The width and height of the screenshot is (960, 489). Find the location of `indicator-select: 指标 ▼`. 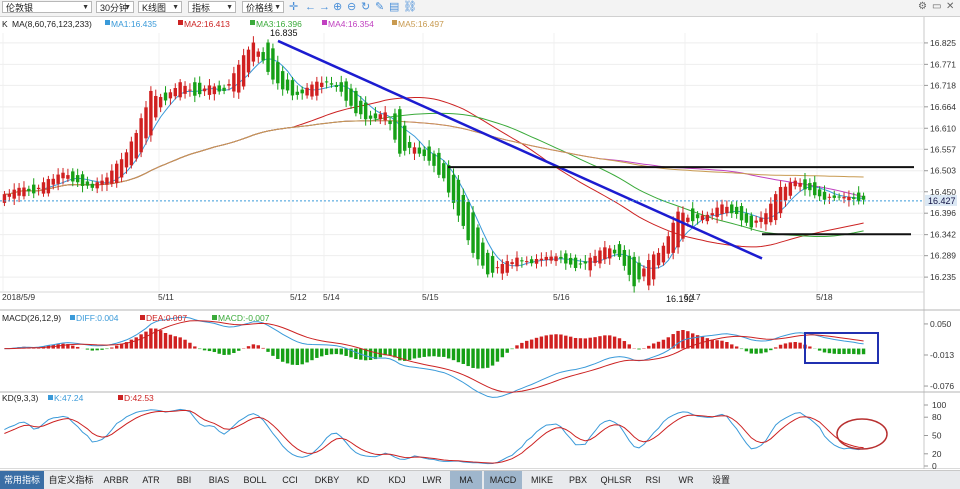

indicator-select: 指标 ▼ is located at coordinates (212, 7).